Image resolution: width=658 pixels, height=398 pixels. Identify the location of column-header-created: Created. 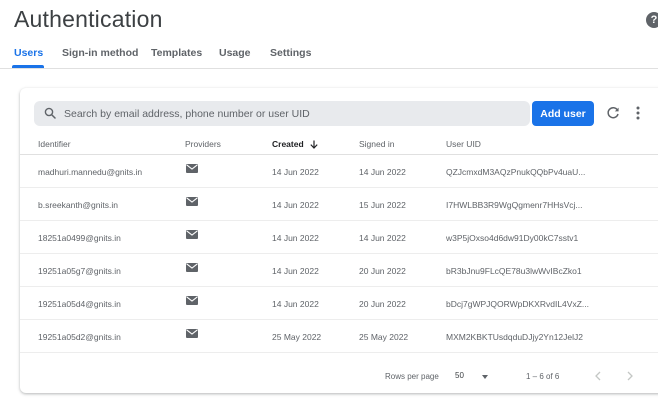
(295, 144).